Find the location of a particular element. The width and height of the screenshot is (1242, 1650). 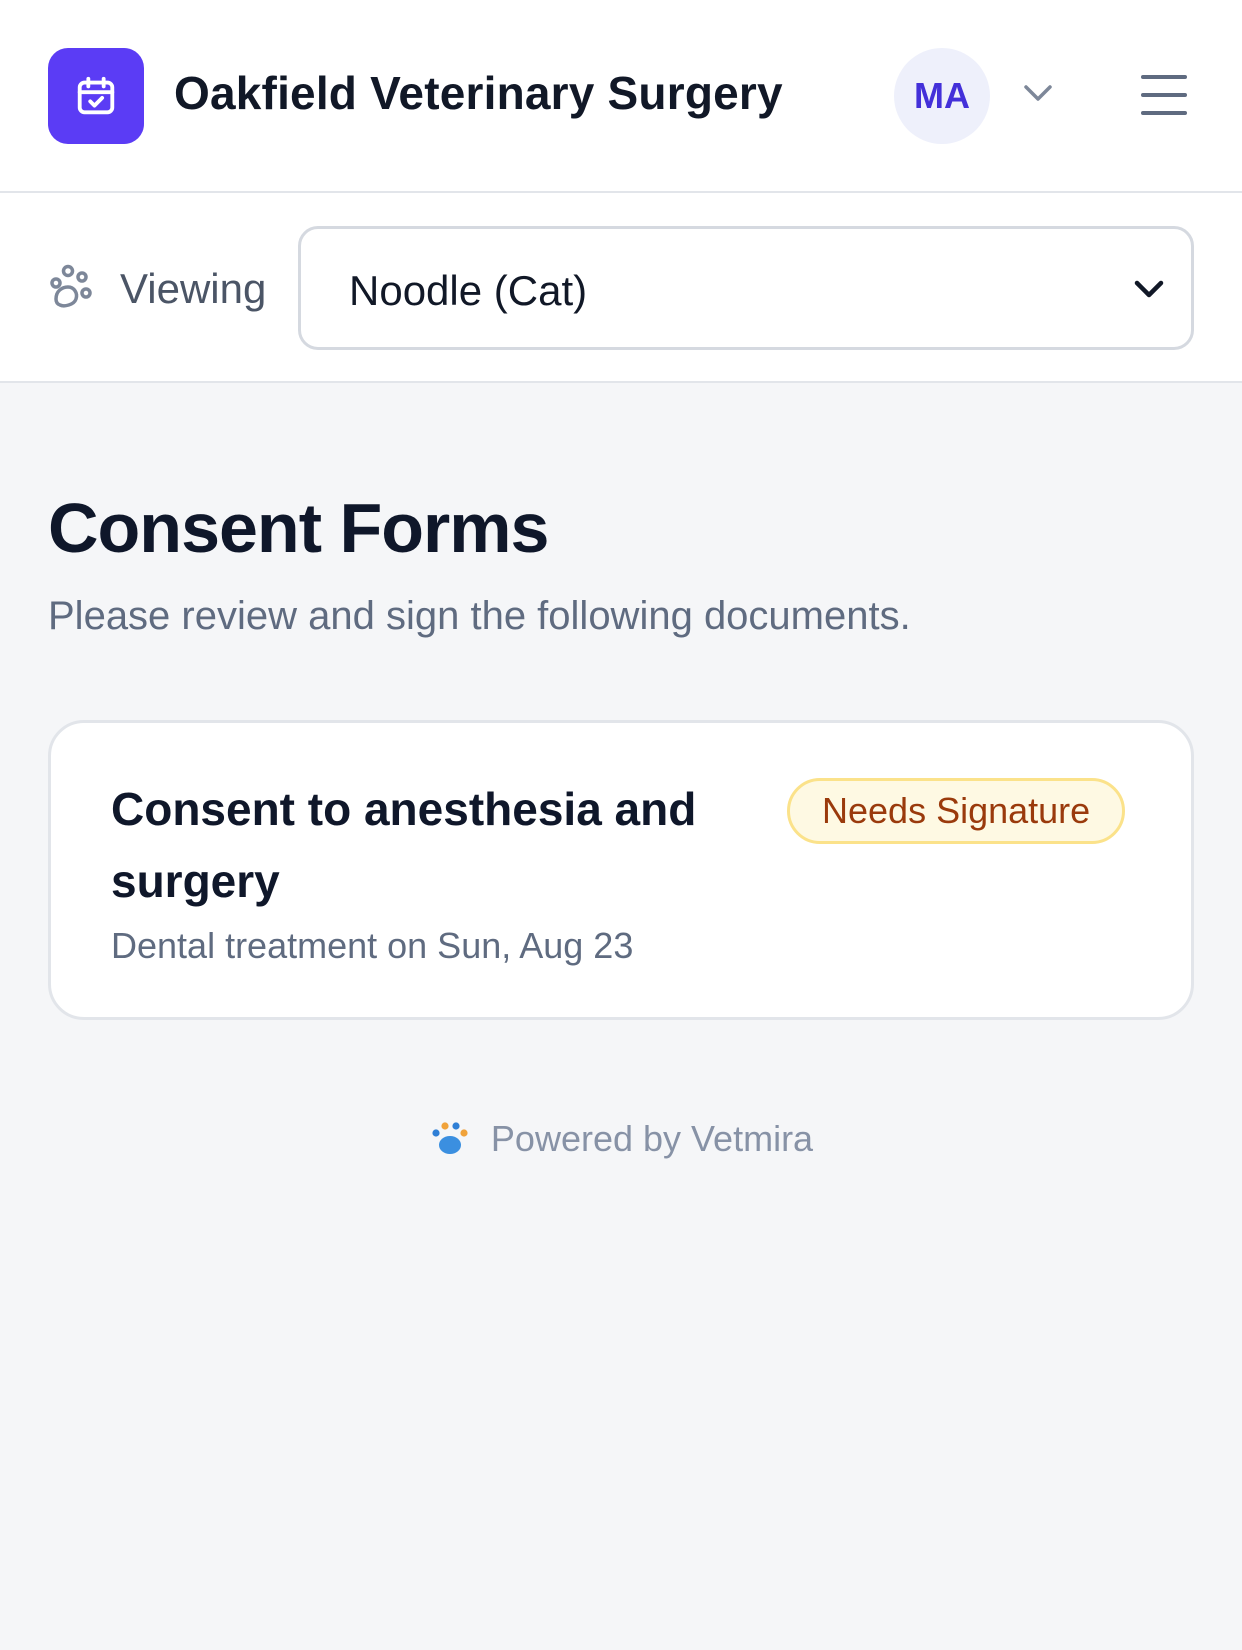

powered-by-footer: Powered by Vetmira is located at coordinates (621, 1139).